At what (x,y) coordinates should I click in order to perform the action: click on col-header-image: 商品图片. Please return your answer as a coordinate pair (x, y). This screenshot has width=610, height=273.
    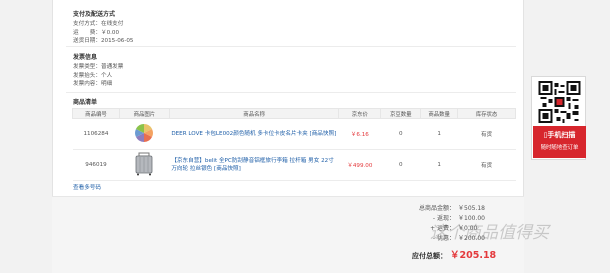
    Looking at the image, I should click on (144, 113).